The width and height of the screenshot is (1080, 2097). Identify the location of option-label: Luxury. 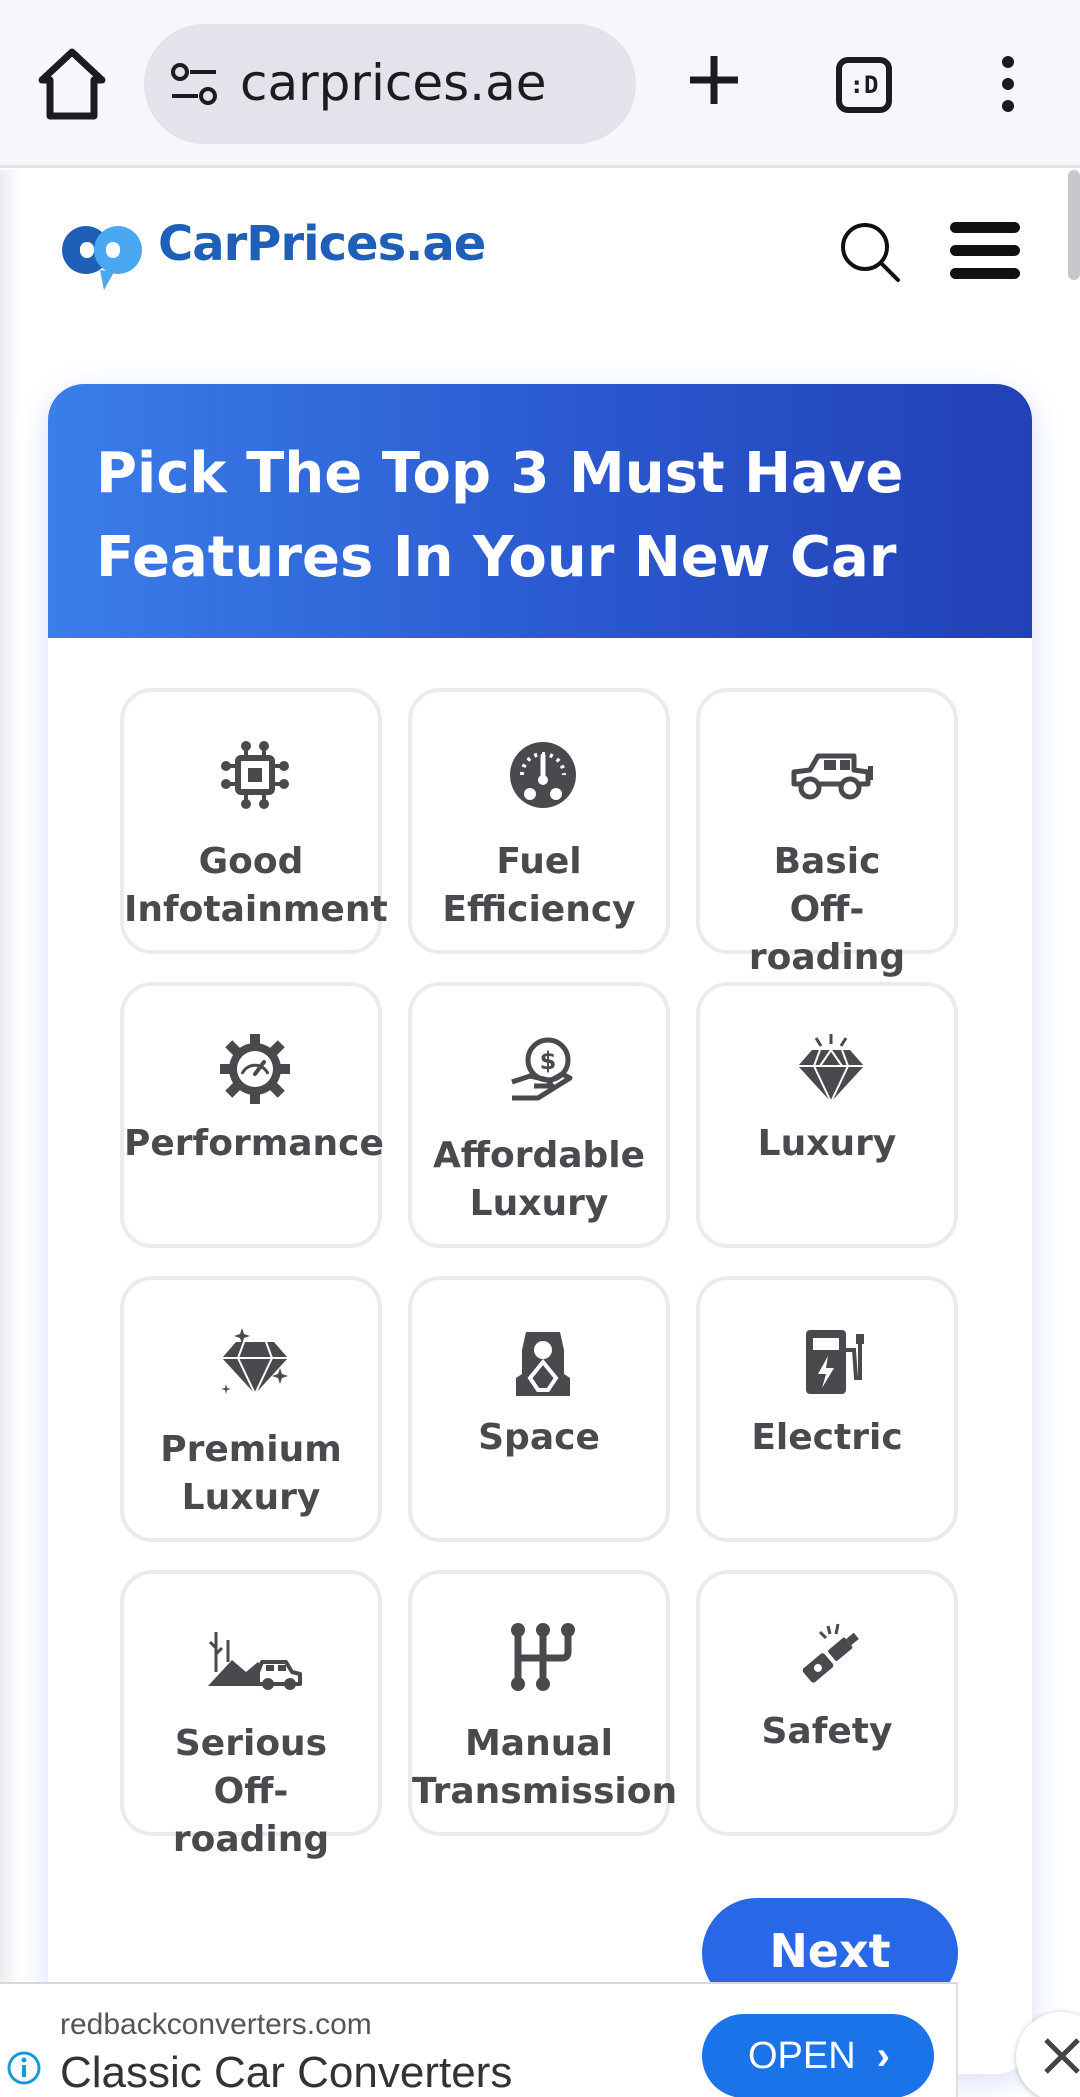
(827, 1143).